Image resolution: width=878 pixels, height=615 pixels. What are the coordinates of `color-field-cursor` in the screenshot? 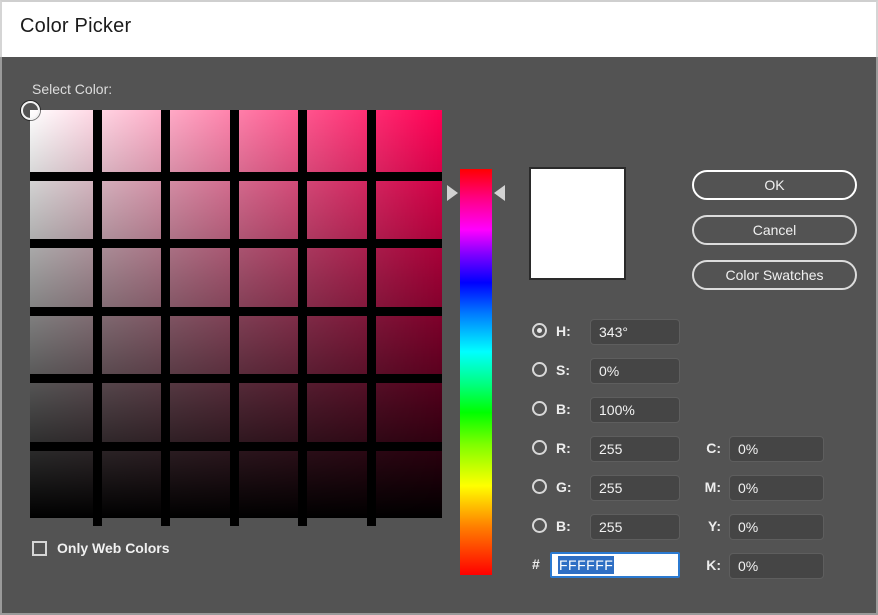 It's located at (30, 110).